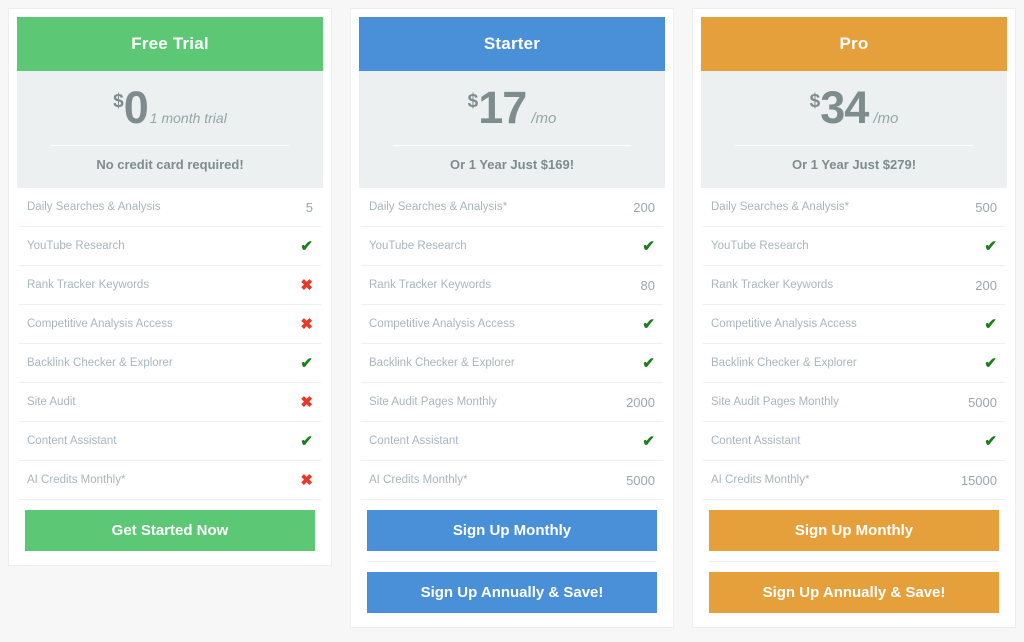 This screenshot has width=1024, height=642. What do you see at coordinates (512, 44) in the screenshot?
I see `plan-header: Starter` at bounding box center [512, 44].